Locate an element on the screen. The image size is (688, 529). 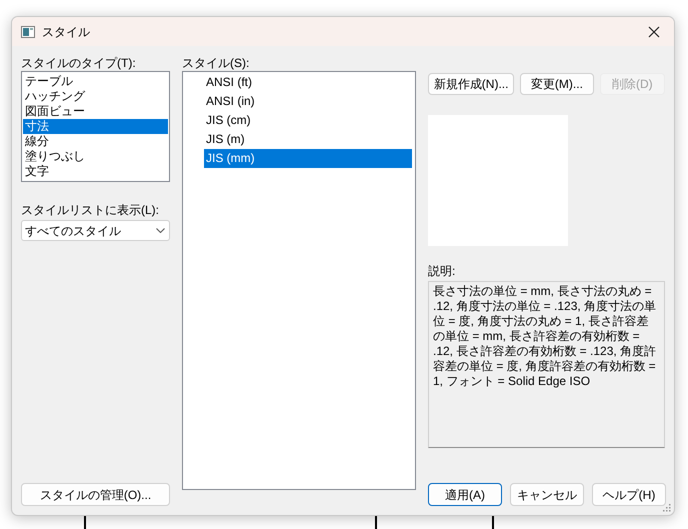
list-label: スタイル(S): is located at coordinates (216, 63).